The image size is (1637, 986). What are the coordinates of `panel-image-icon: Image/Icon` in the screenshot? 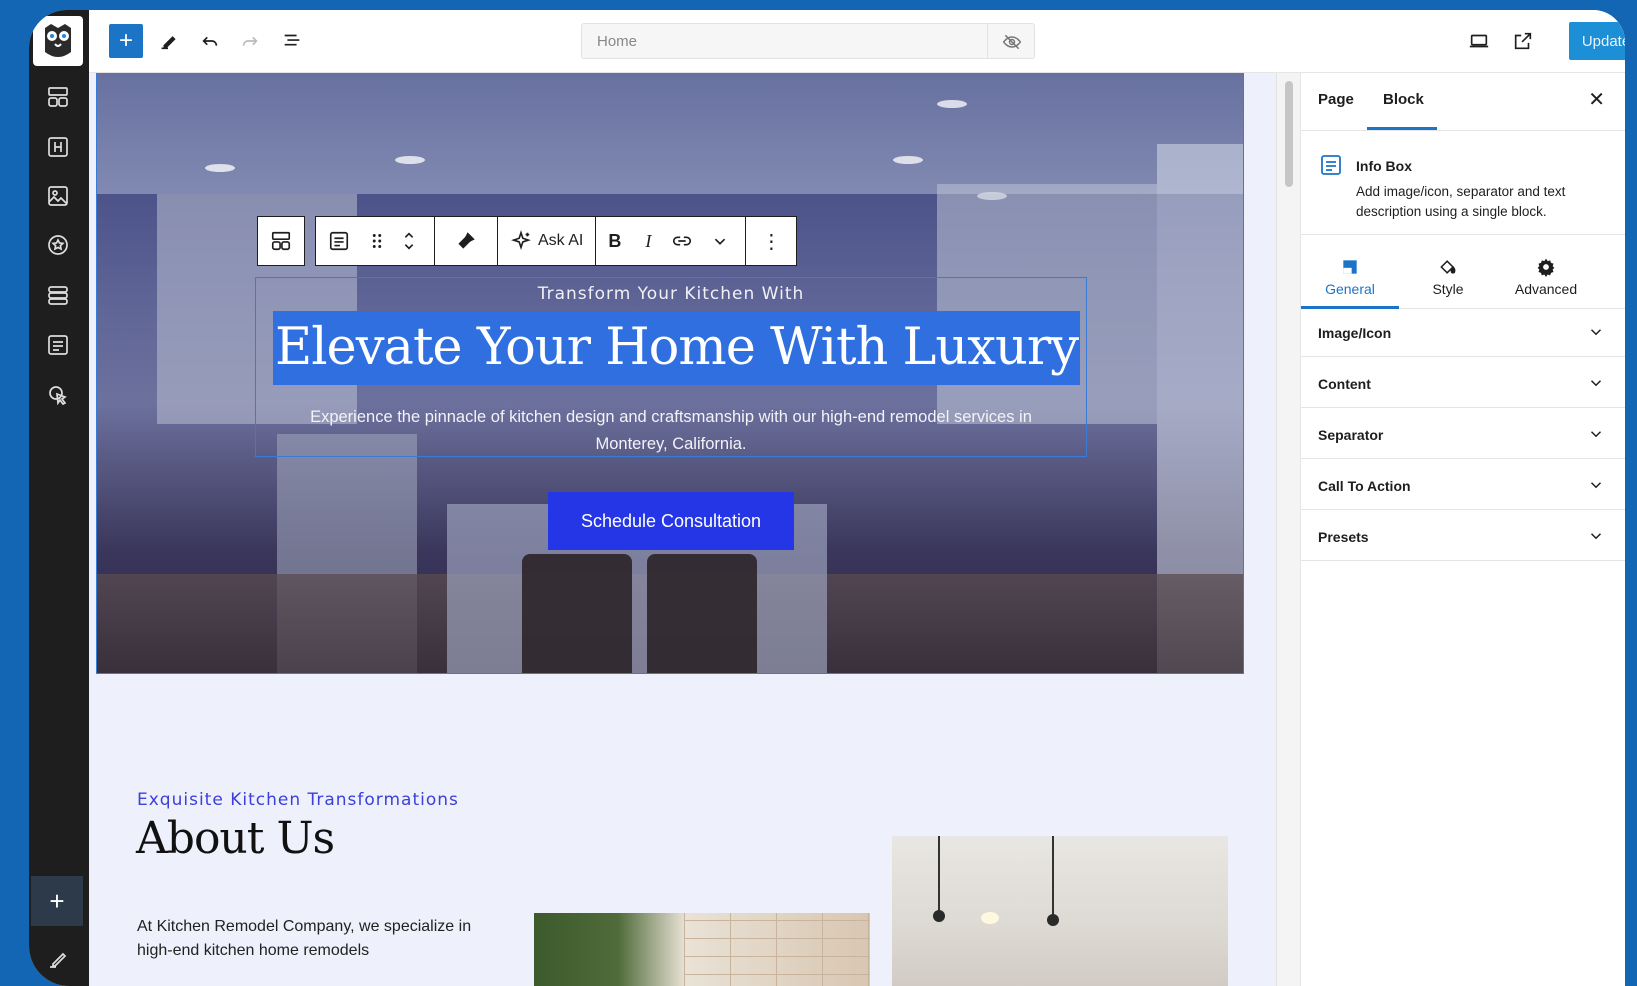 It's located at (1463, 333).